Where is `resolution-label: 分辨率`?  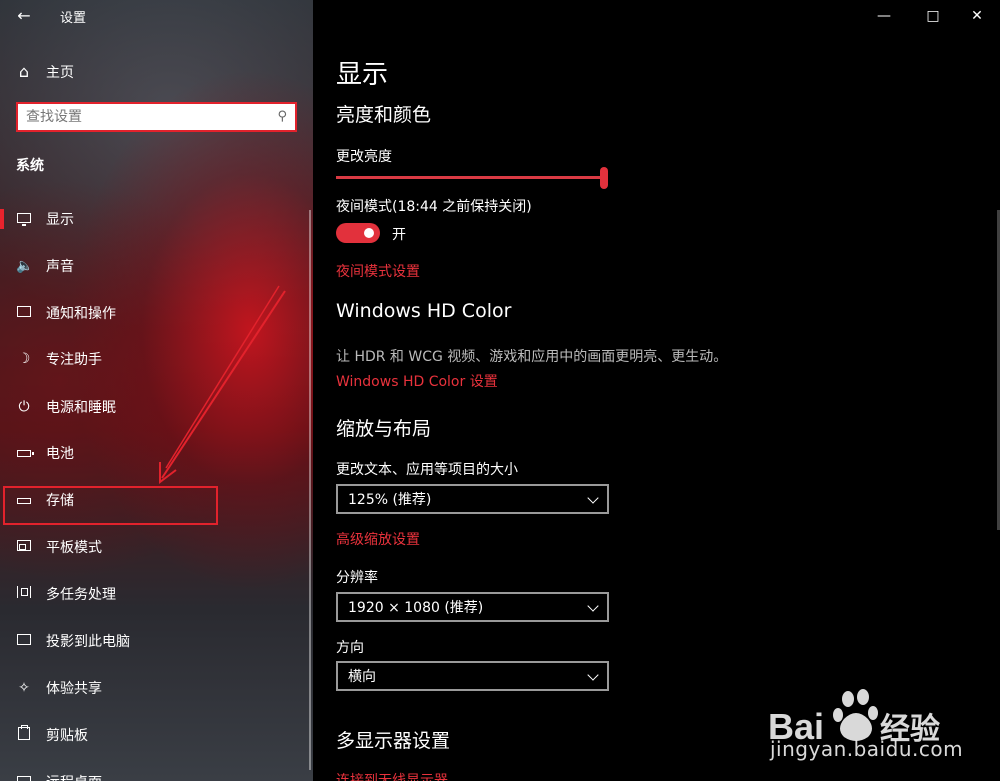
resolution-label: 分辨率 is located at coordinates (357, 578).